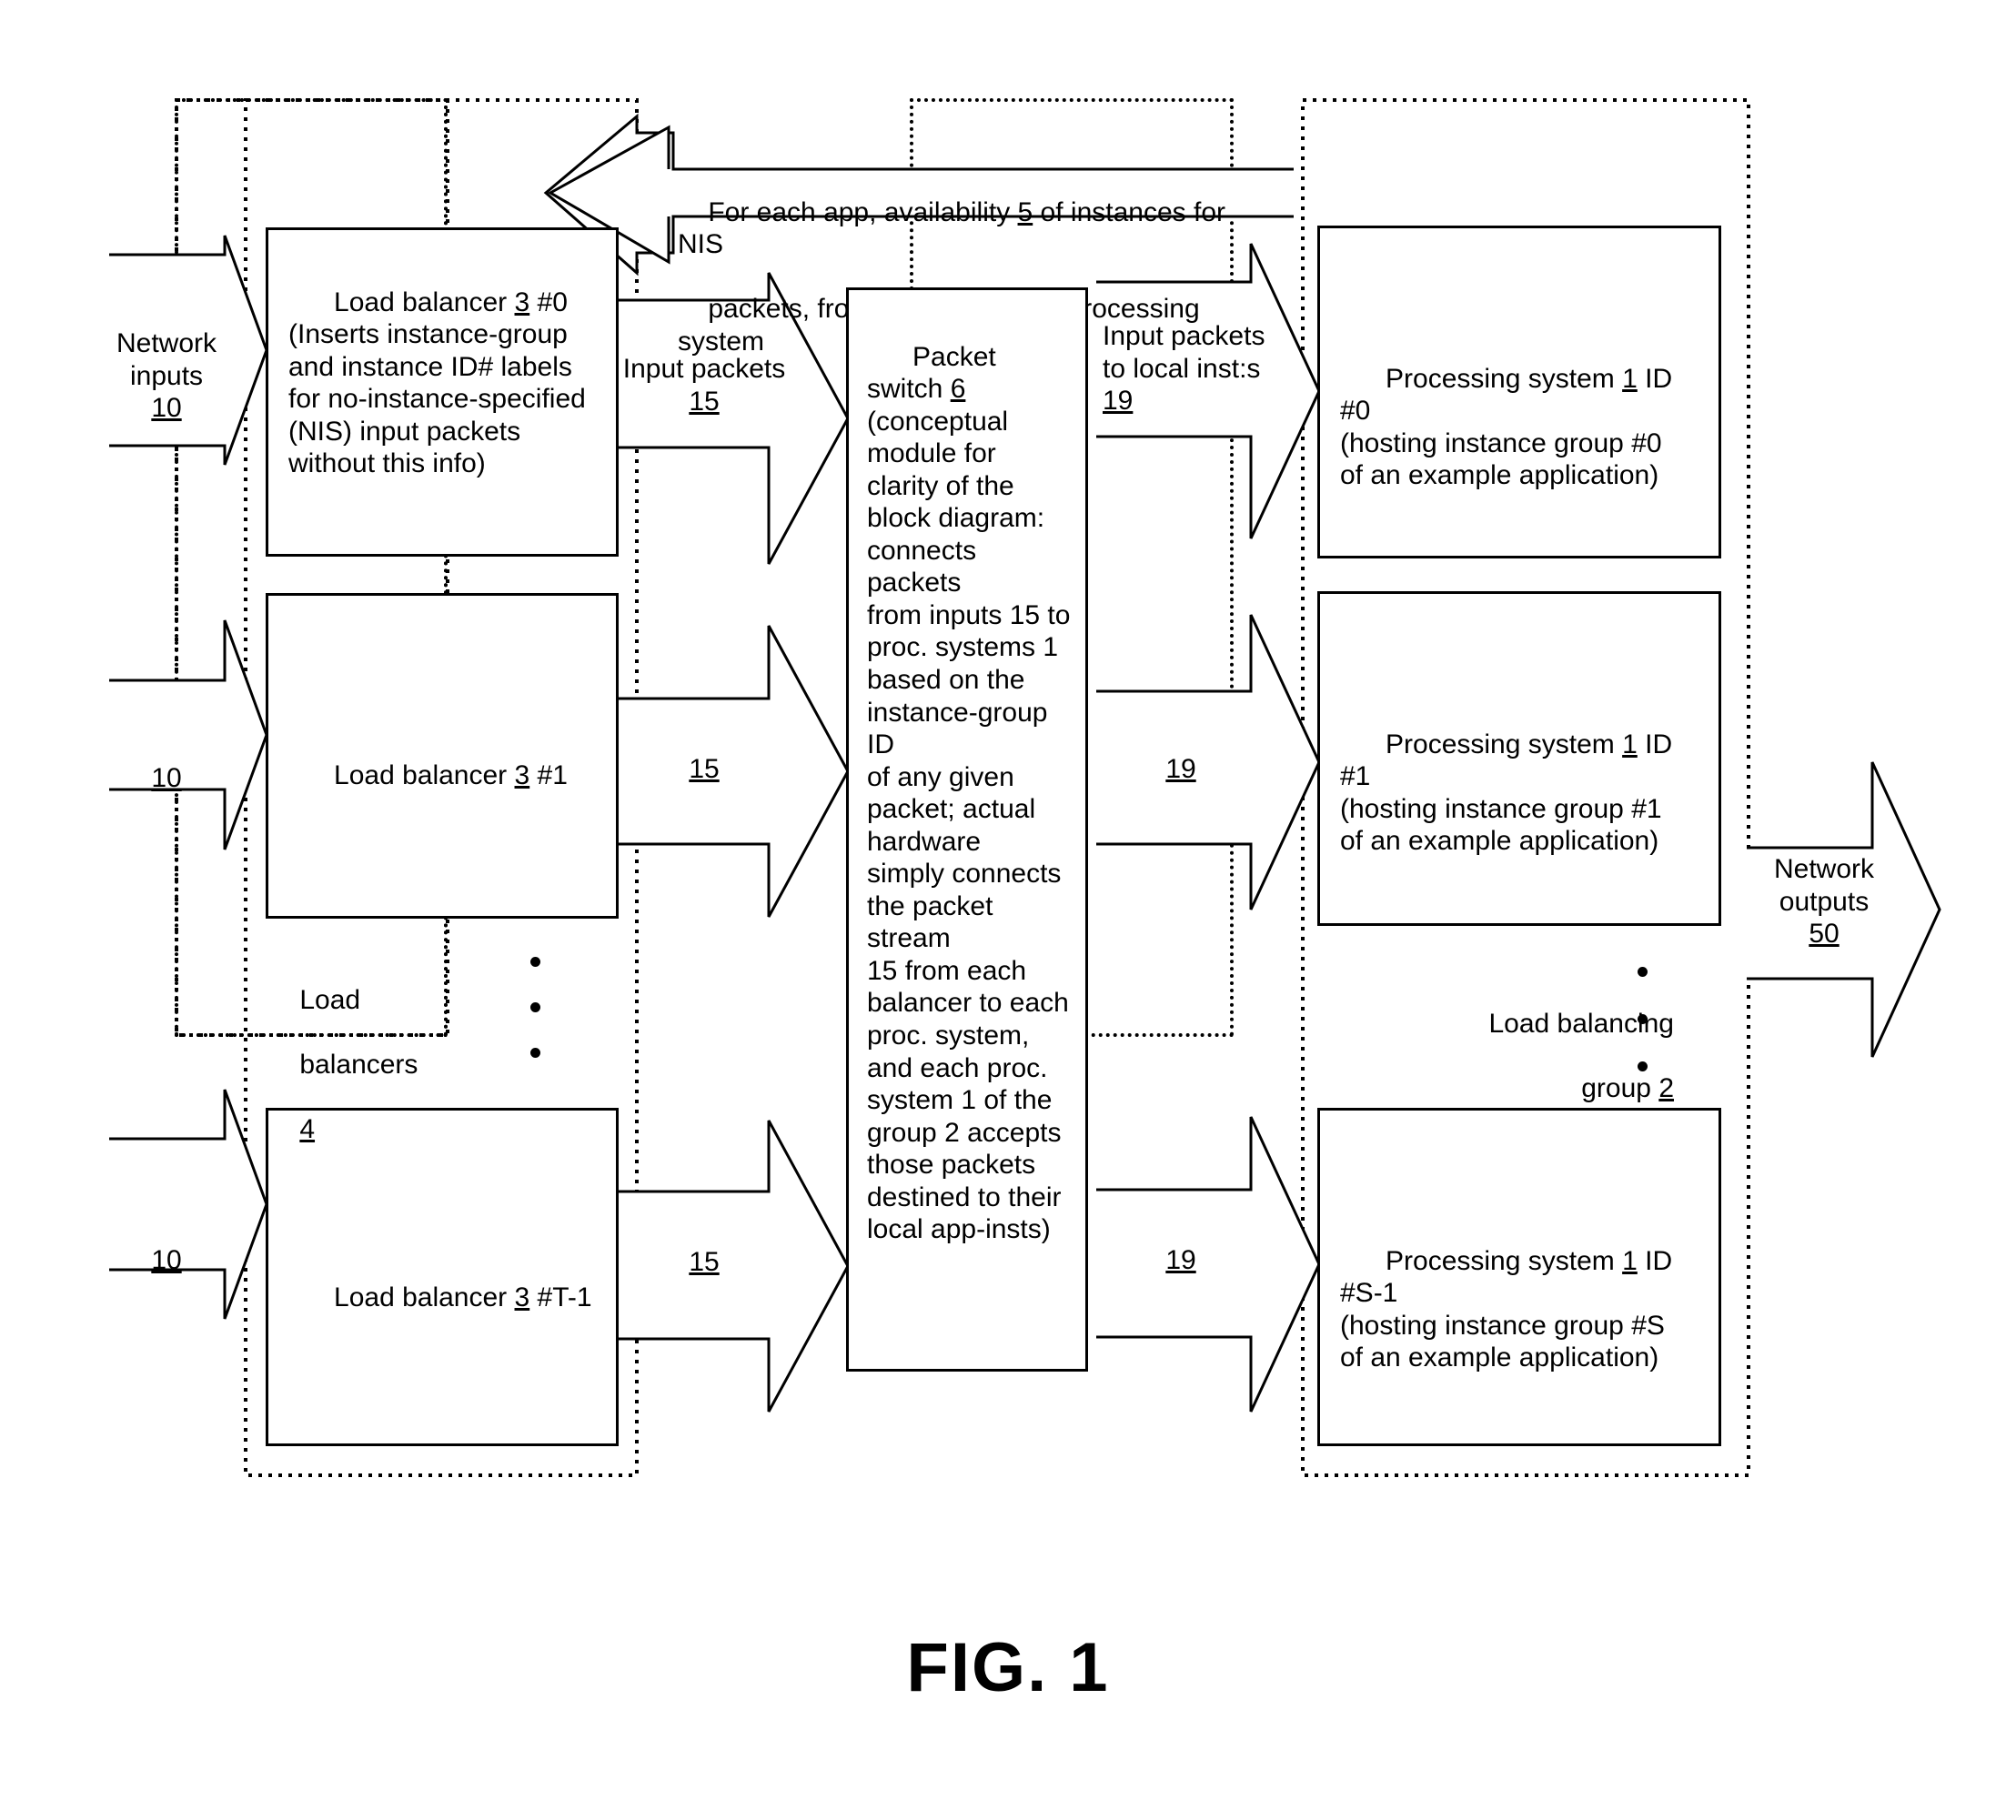 Image resolution: width=2016 pixels, height=1820 pixels. I want to click on input-packets-label-0: Input packets 15, so click(704, 385).